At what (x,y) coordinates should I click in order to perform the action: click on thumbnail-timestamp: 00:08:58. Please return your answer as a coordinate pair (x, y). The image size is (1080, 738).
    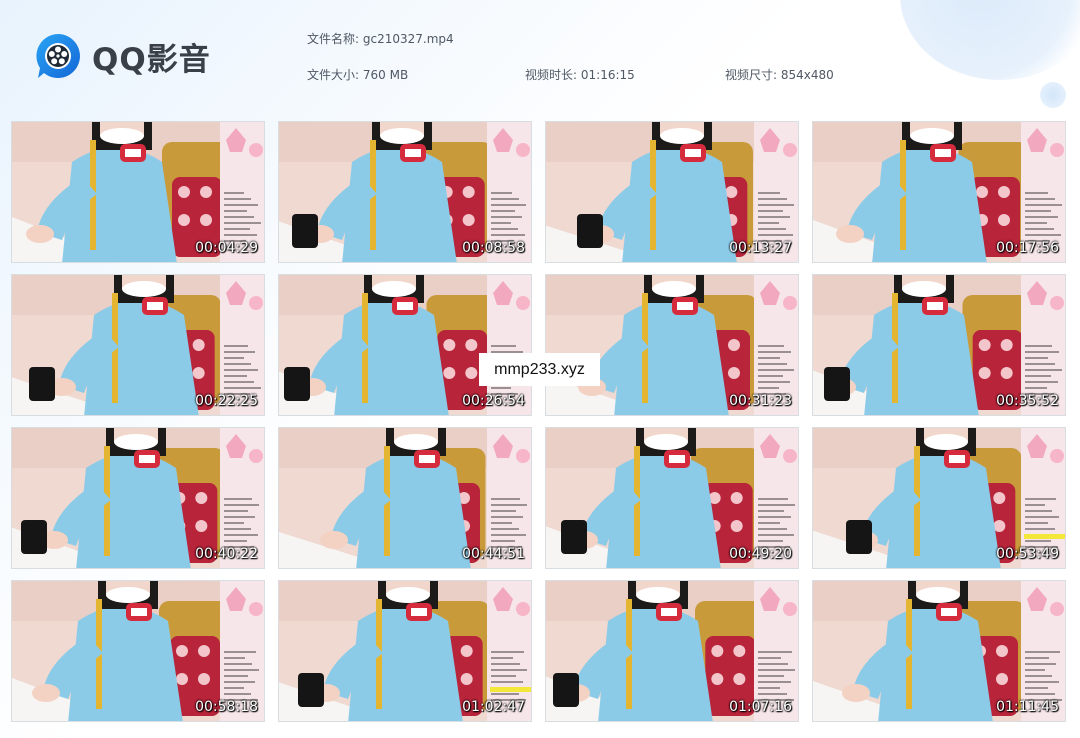
    Looking at the image, I should click on (493, 248).